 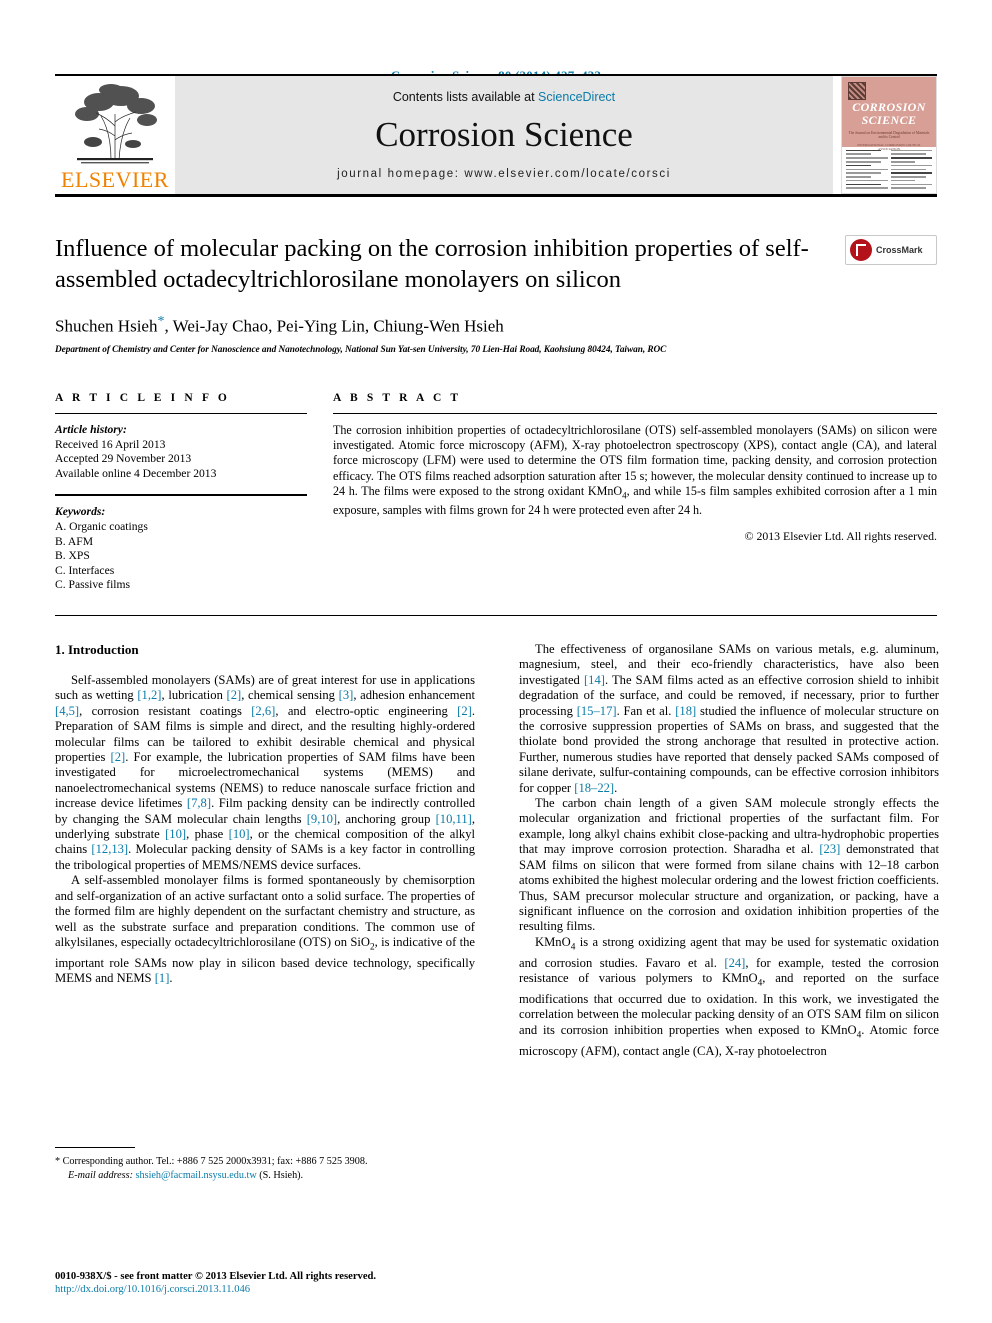 I want to click on citation-ref: [3], so click(x=346, y=695).